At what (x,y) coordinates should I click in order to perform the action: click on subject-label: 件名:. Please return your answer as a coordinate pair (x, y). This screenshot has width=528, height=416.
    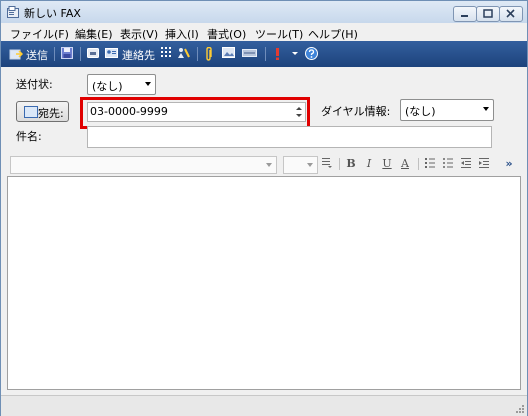
    Looking at the image, I should click on (29, 136).